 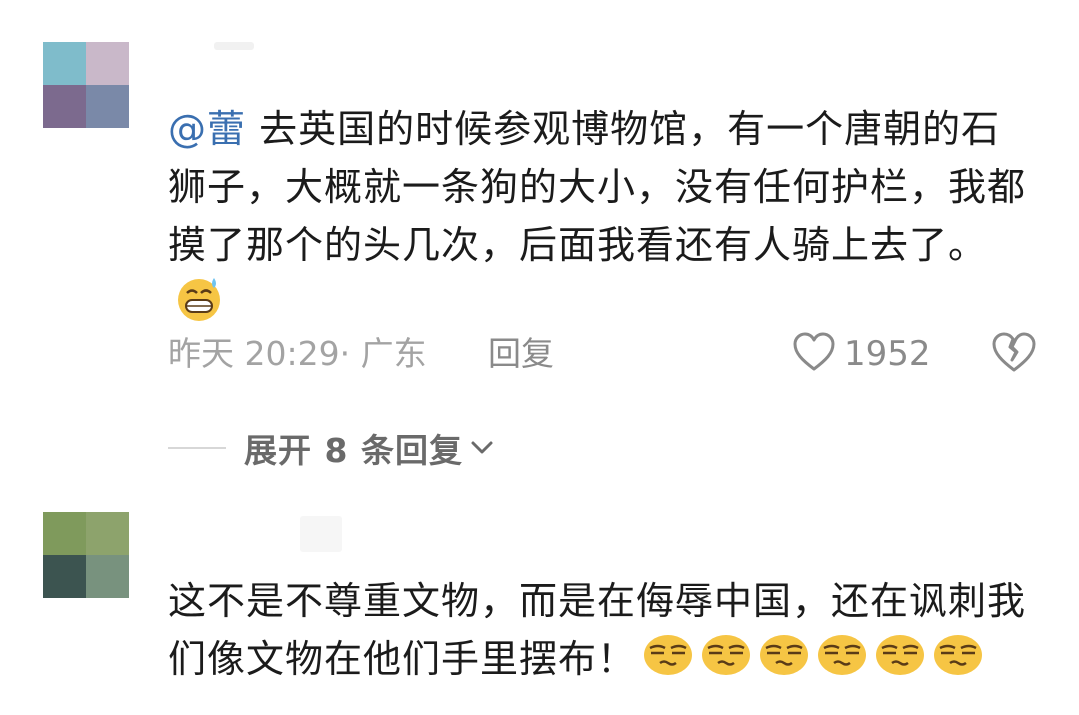 What do you see at coordinates (86, 555) in the screenshot?
I see `avatar` at bounding box center [86, 555].